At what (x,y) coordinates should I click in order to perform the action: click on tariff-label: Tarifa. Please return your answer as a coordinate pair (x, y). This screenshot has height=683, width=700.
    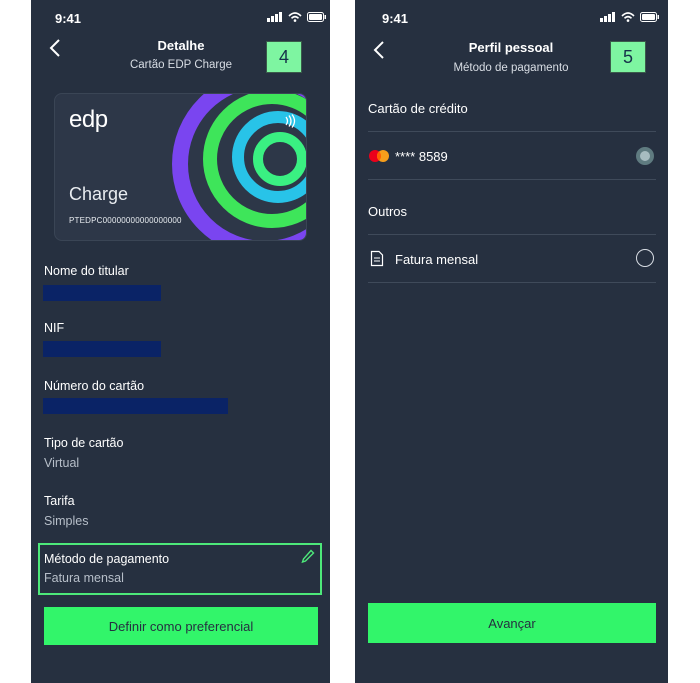
    Looking at the image, I should click on (59, 501).